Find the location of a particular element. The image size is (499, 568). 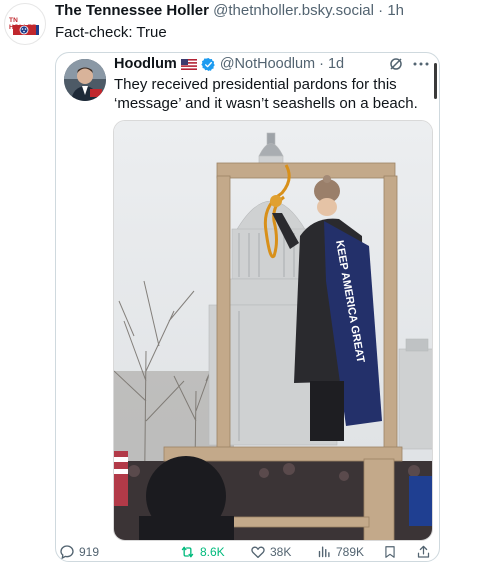

share-button is located at coordinates (423, 552).